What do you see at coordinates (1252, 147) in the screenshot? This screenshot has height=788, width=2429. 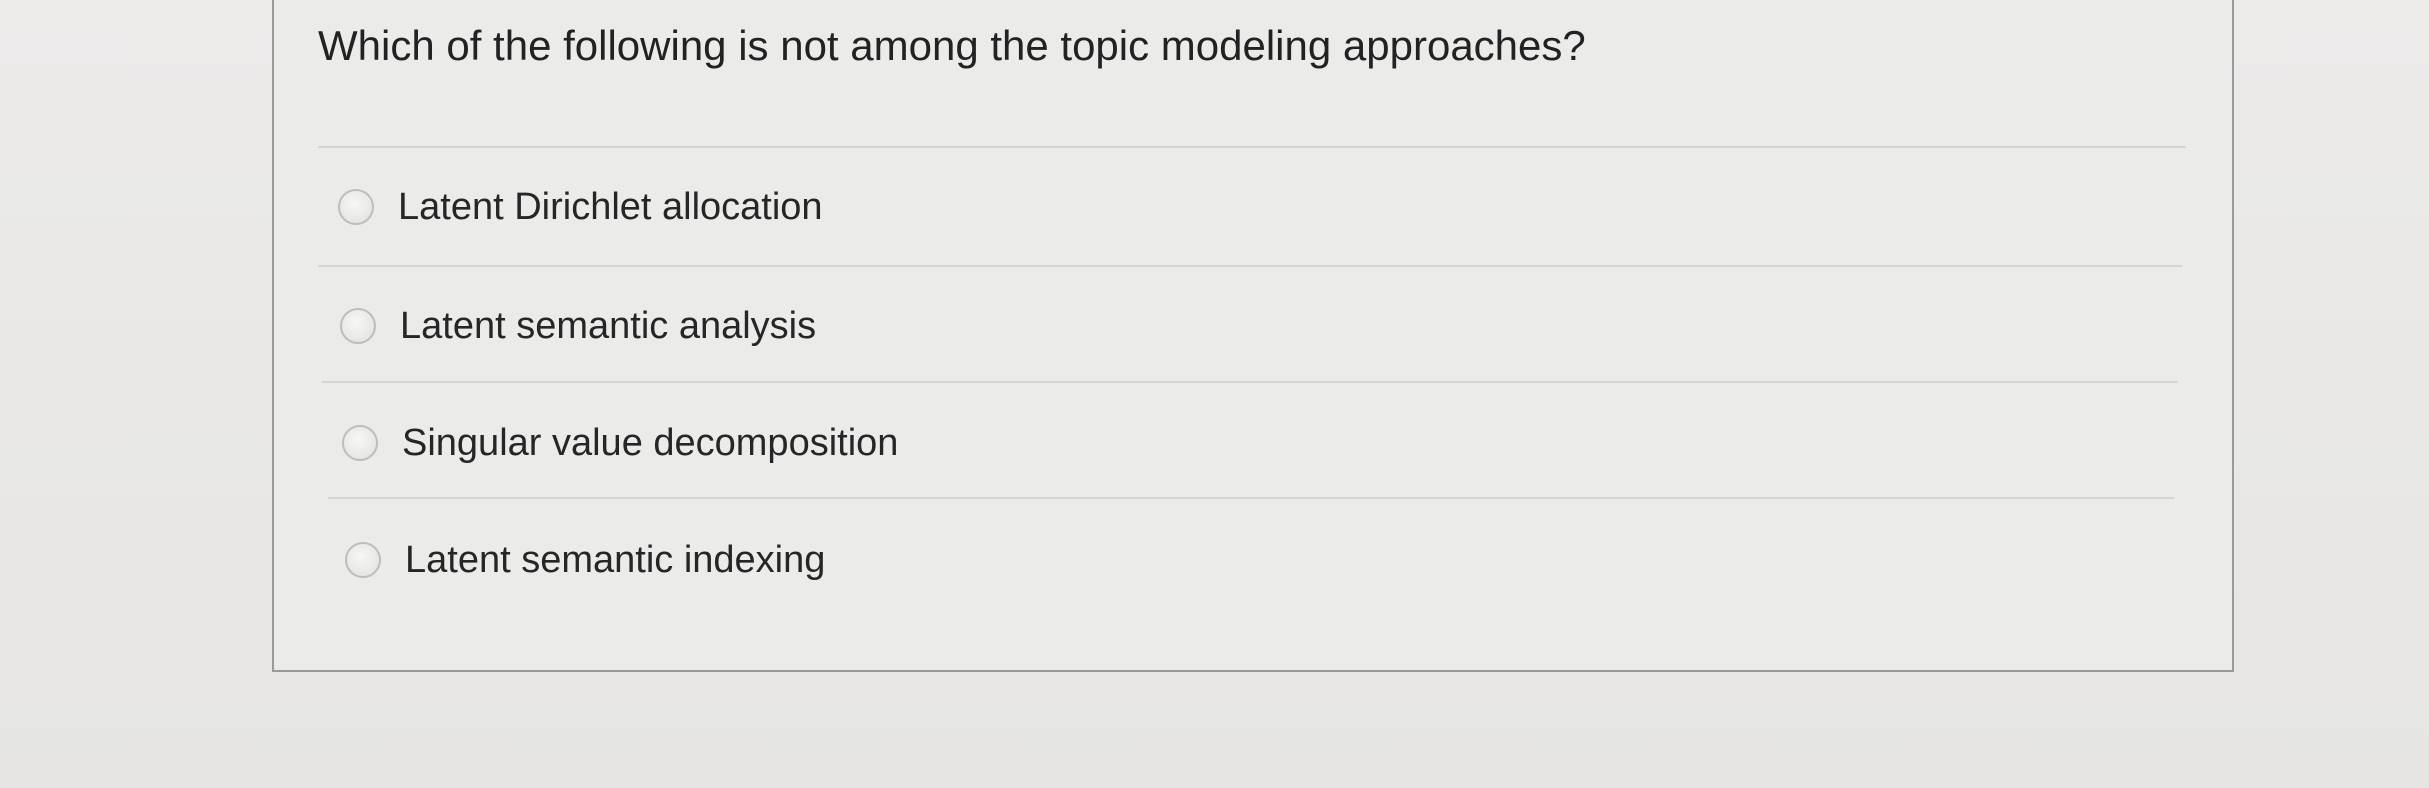 I see `divider-top` at bounding box center [1252, 147].